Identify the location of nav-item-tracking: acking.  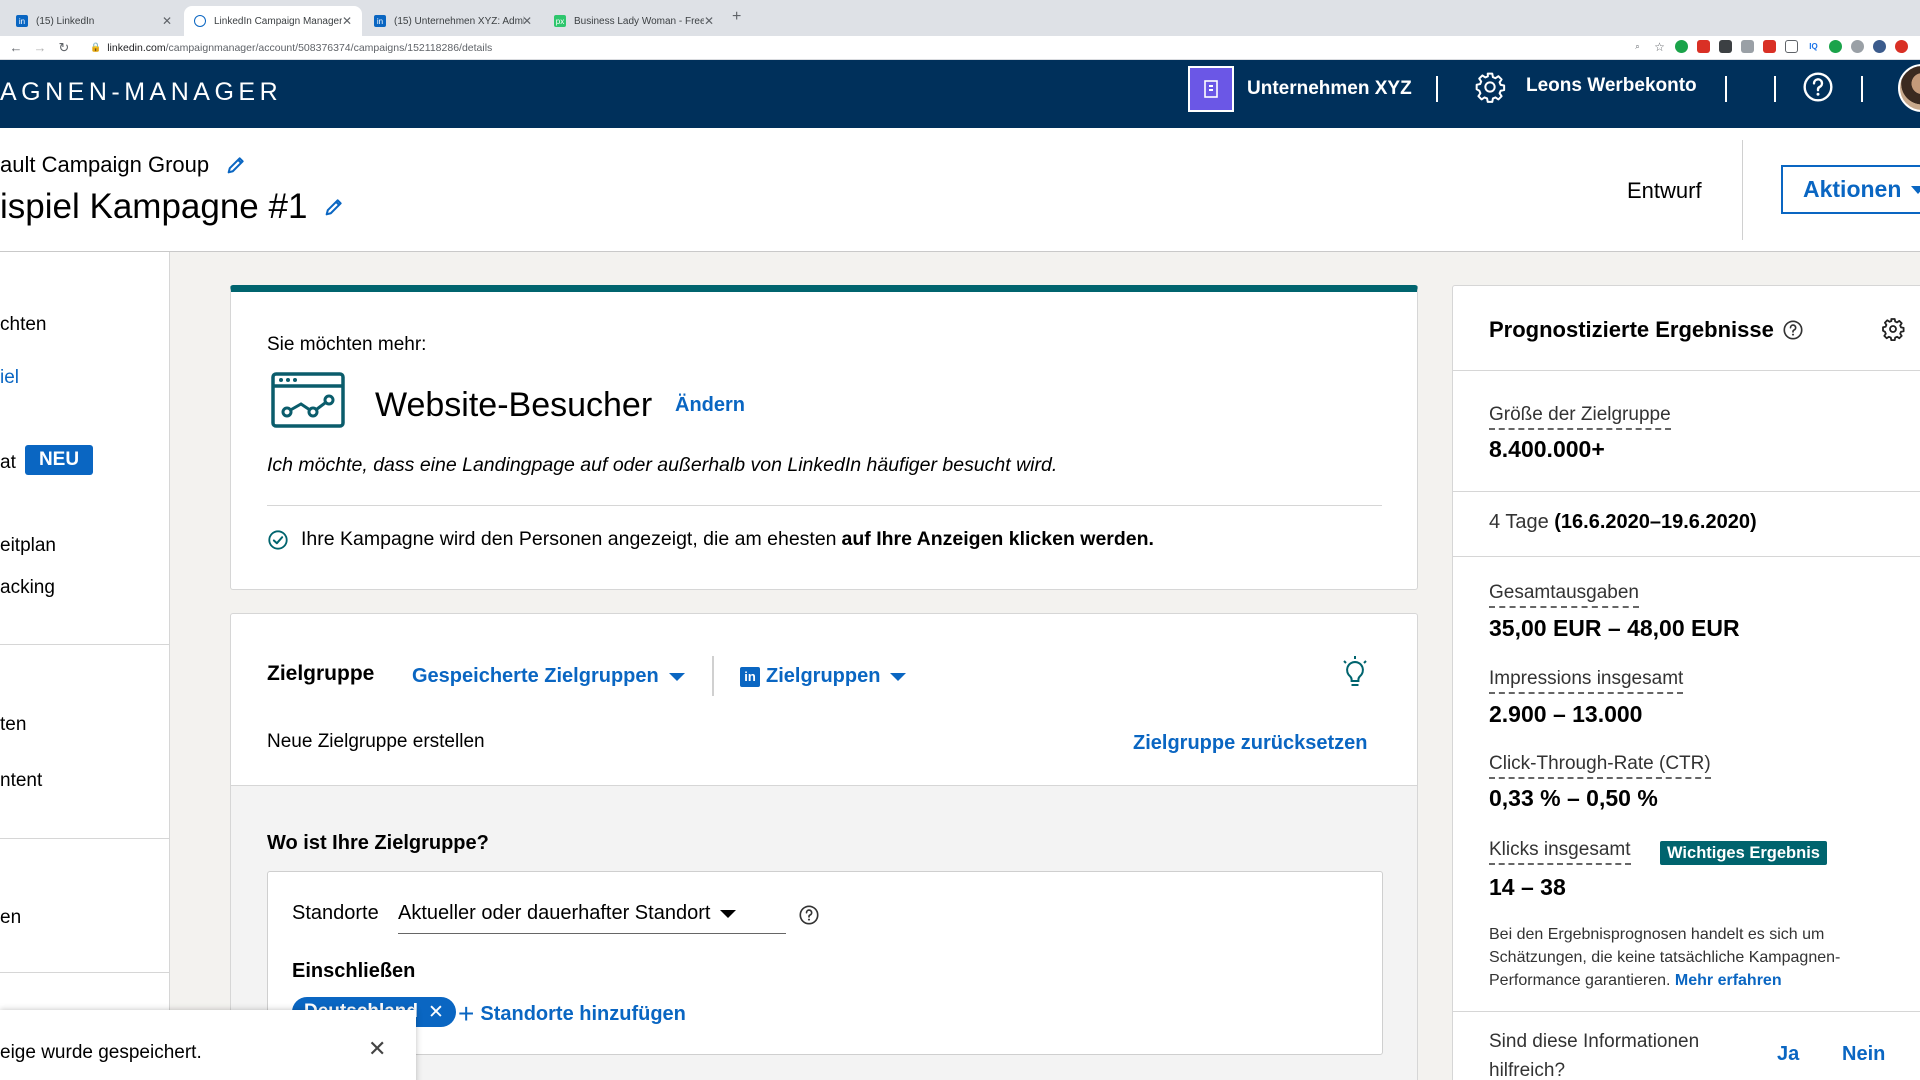
(27, 588).